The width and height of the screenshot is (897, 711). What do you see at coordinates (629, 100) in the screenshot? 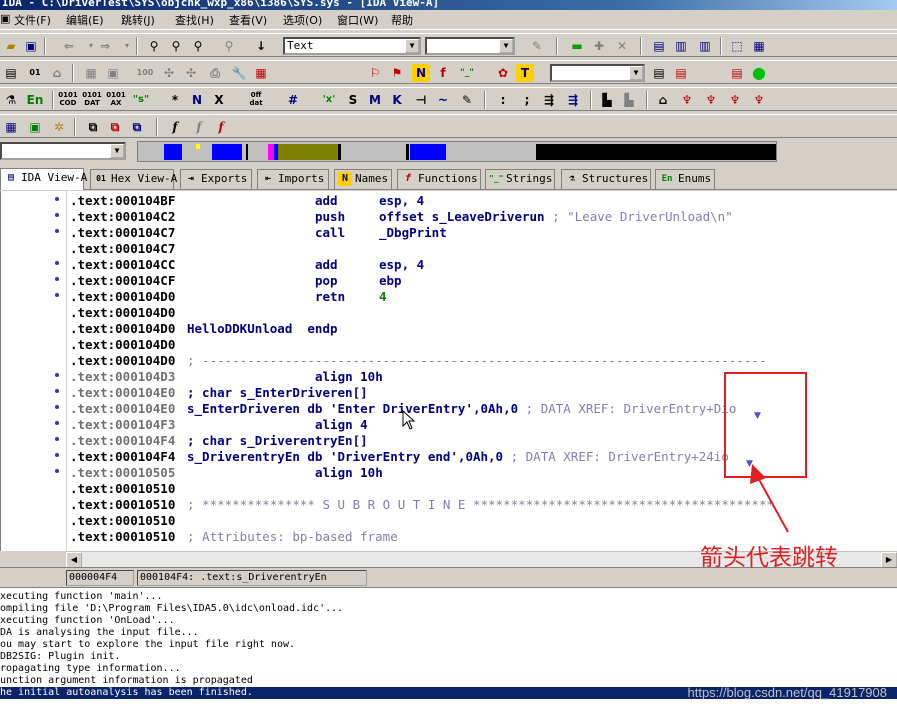
I see `chart2-icon: ▙` at bounding box center [629, 100].